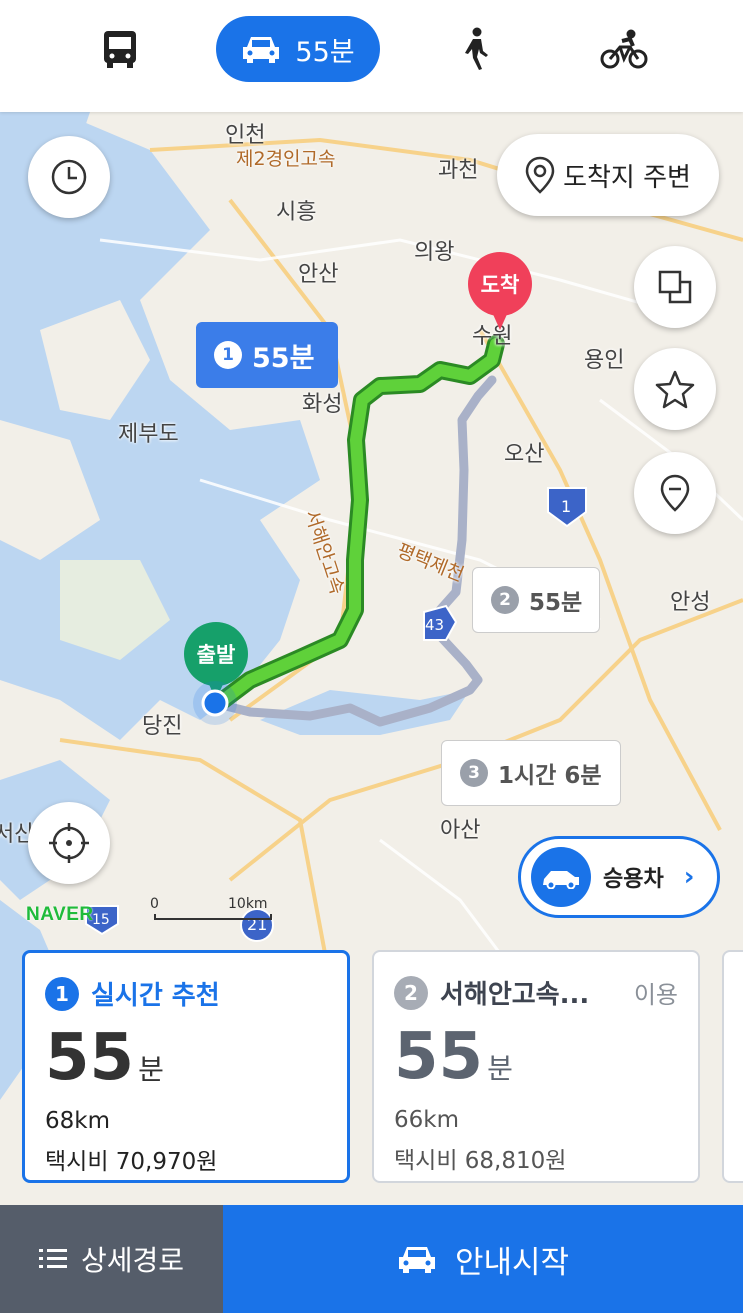  I want to click on route-card-header: 2 서해안고속... 이용, so click(536, 992).